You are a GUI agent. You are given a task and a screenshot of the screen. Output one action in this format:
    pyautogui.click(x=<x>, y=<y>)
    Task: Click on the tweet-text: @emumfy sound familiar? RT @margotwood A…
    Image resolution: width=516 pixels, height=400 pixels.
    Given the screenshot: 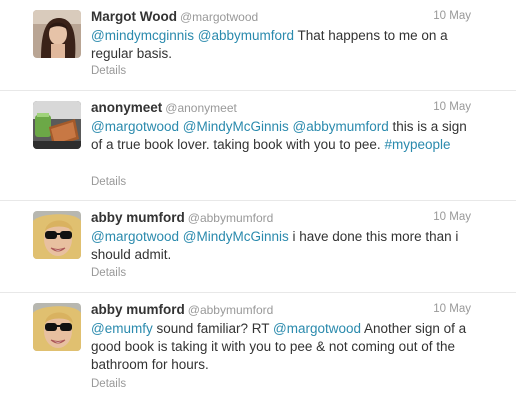 What is the action you would take?
    pyautogui.click(x=283, y=347)
    